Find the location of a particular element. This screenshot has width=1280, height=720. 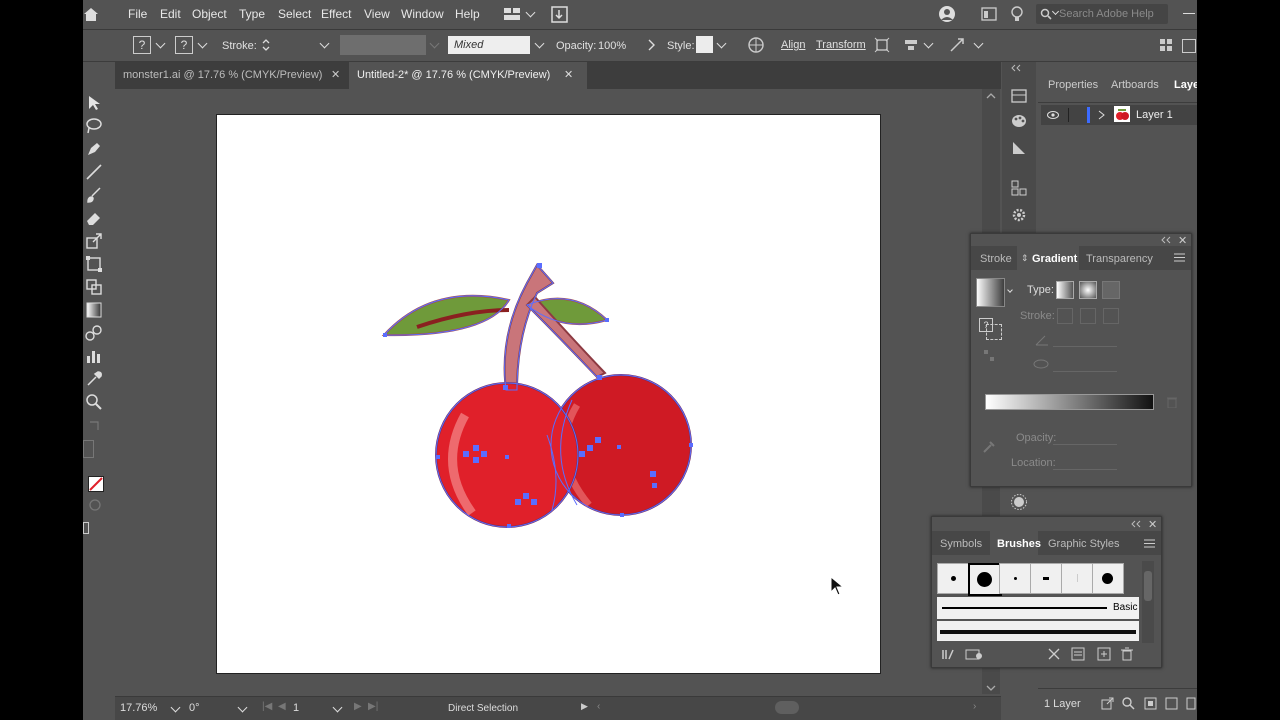

zoom-tool-icon is located at coordinates (94, 402).